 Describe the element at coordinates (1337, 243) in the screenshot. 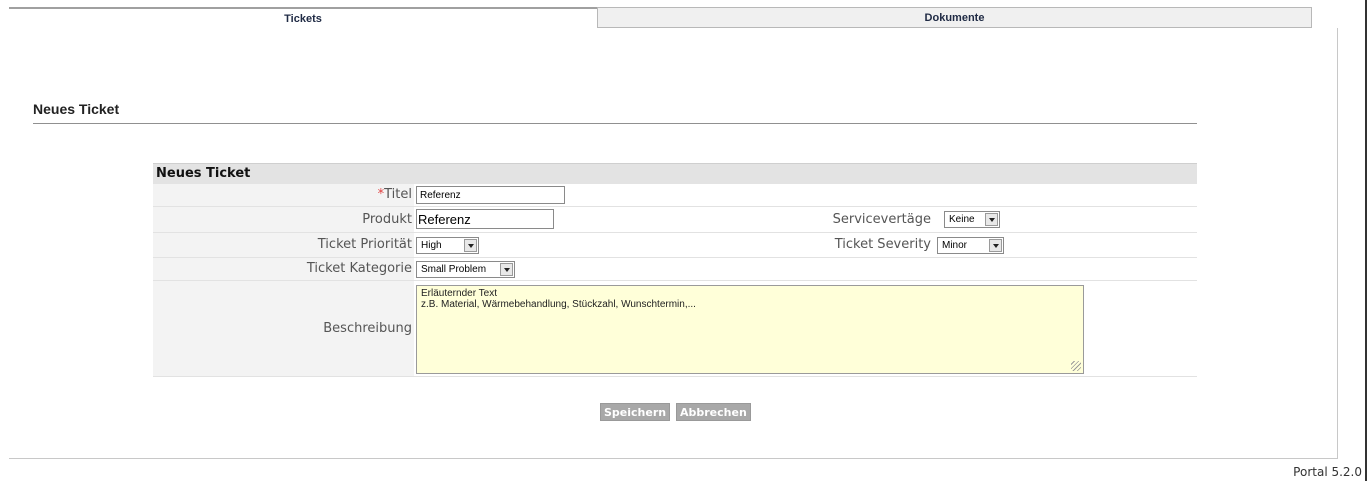

I see `frame-border-right` at that location.